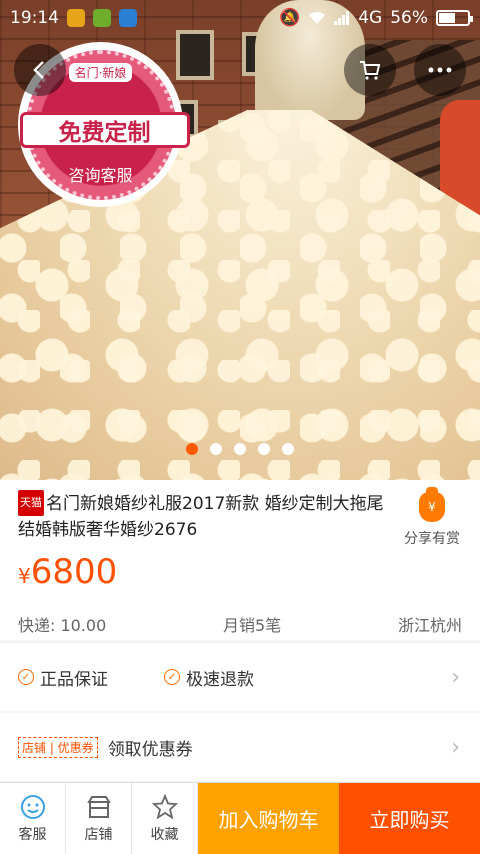  I want to click on seal-main-text: 免费定制, so click(104, 129).